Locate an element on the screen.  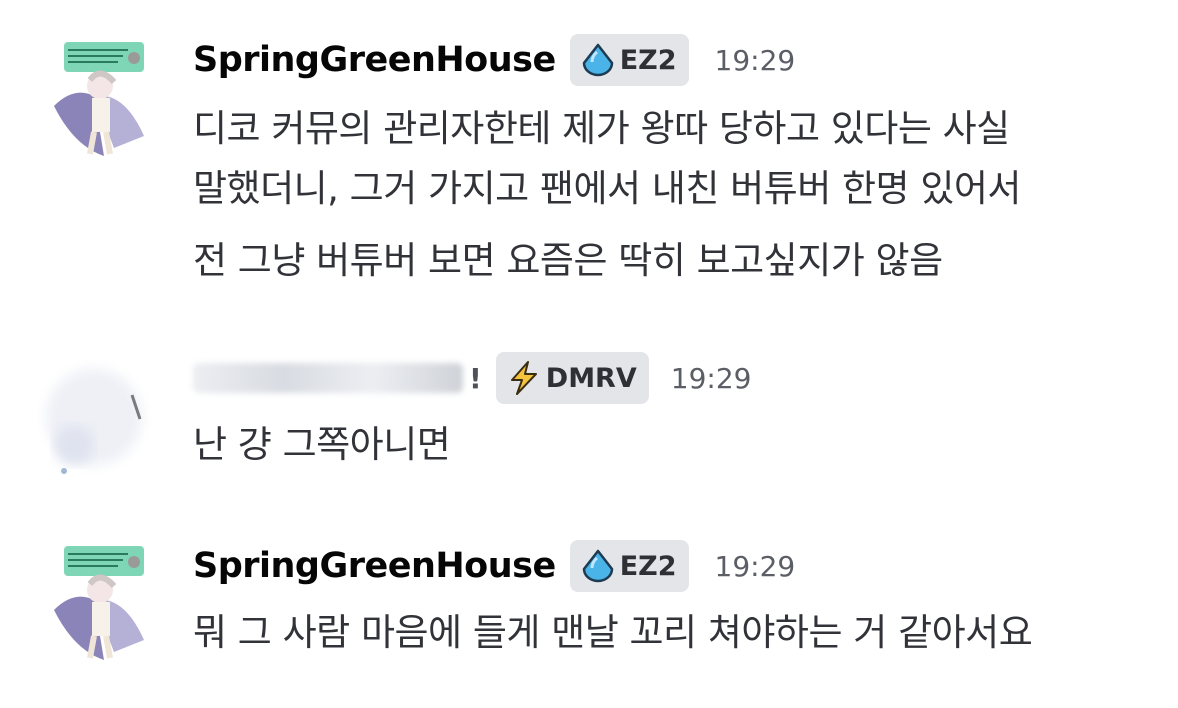
lightning-bolt-icon is located at coordinates (523, 378).